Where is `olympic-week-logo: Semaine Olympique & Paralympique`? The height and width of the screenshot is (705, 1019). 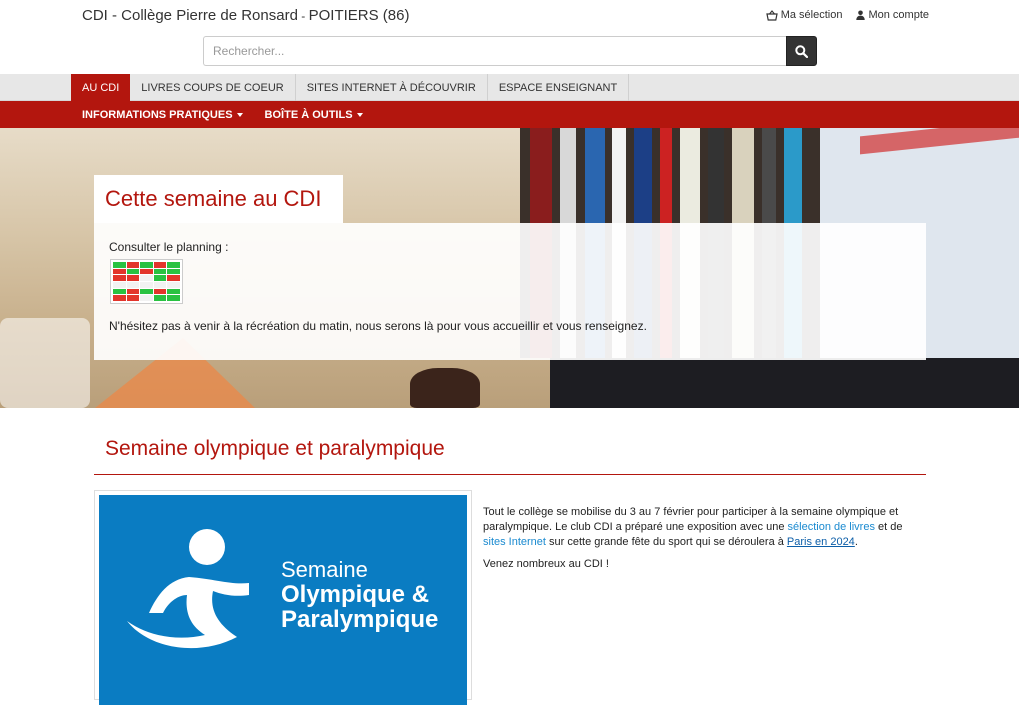
olympic-week-logo: Semaine Olympique & Paralympique is located at coordinates (283, 600).